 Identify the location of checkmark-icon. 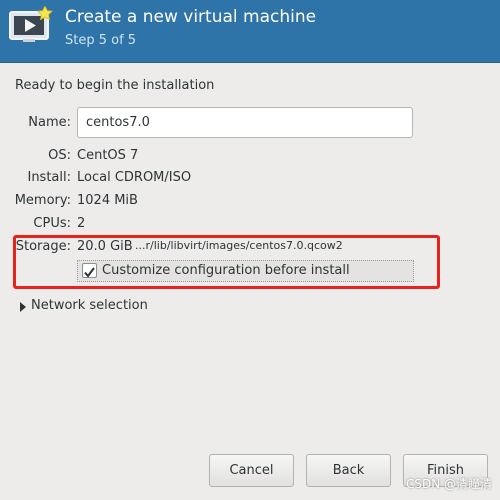
(89, 272).